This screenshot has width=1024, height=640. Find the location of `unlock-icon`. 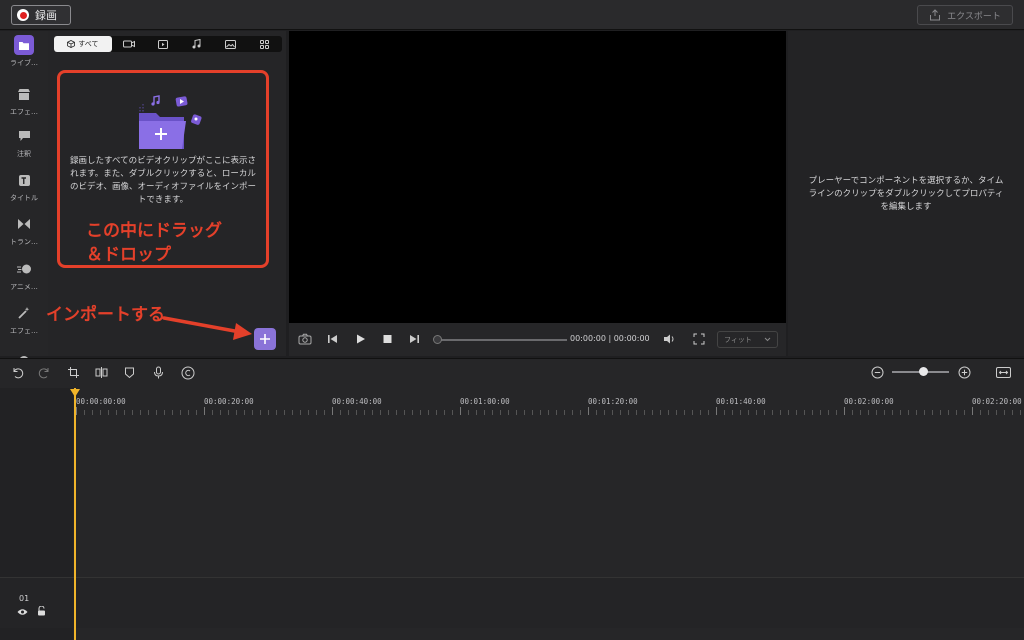

unlock-icon is located at coordinates (41, 611).